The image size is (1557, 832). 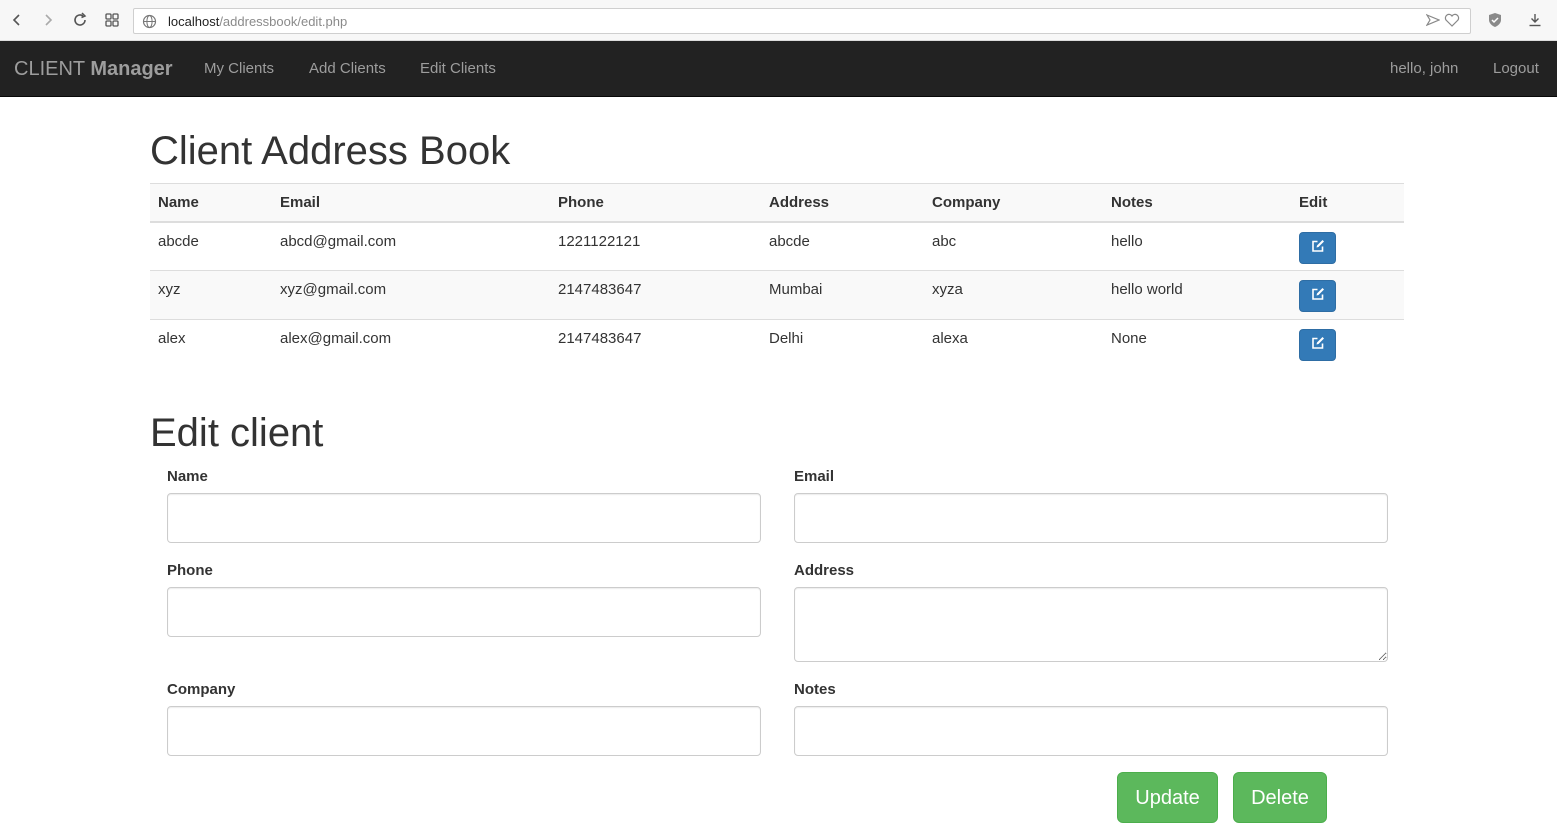 I want to click on cell-notes: hello, so click(x=1127, y=241).